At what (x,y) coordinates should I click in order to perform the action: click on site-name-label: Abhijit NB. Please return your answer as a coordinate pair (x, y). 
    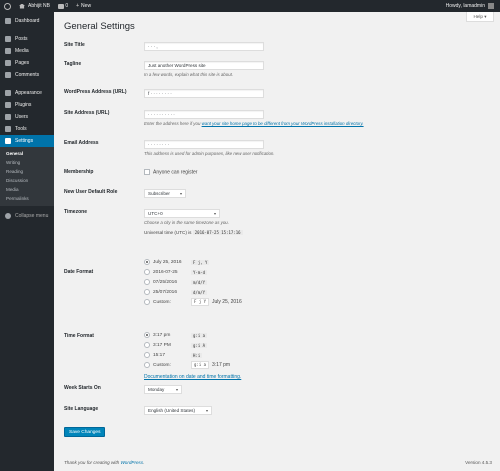
    Looking at the image, I should click on (39, 6).